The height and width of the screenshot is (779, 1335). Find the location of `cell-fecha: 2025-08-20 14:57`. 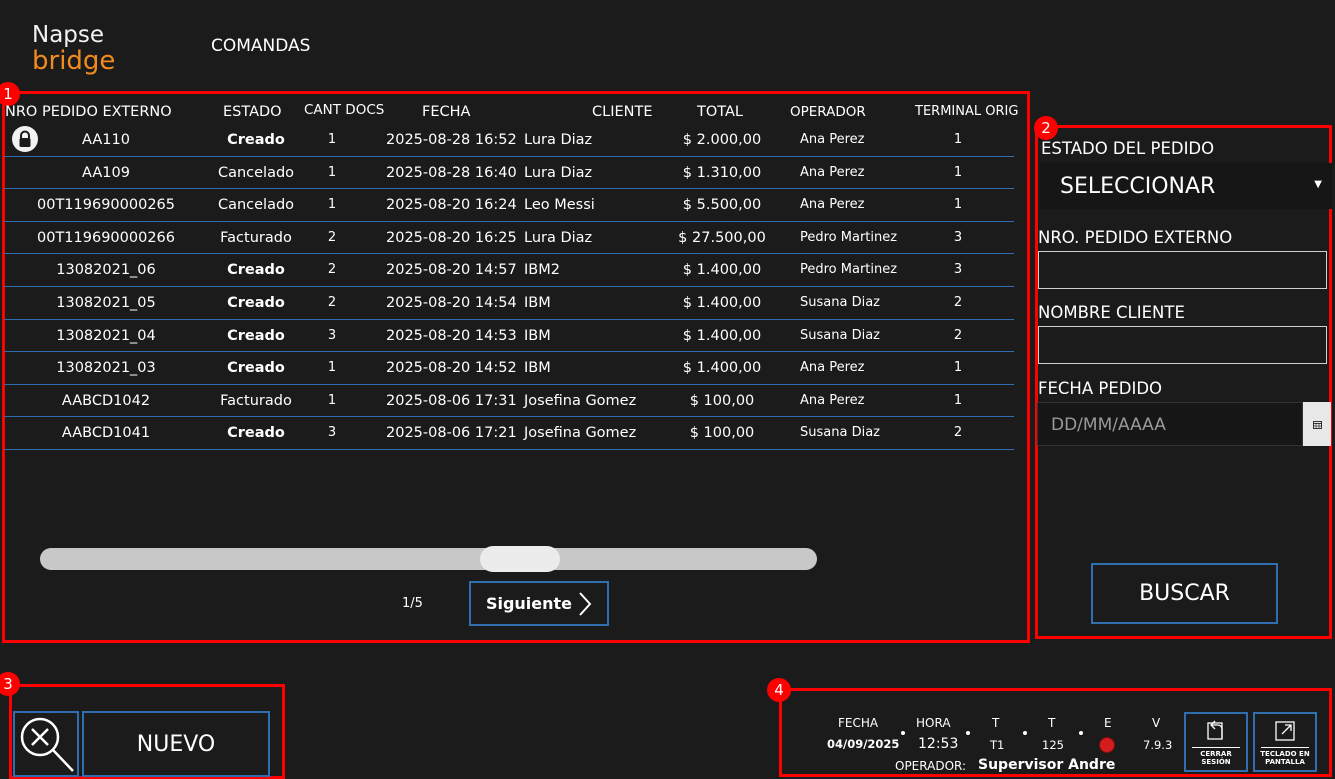

cell-fecha: 2025-08-20 14:57 is located at coordinates (451, 270).